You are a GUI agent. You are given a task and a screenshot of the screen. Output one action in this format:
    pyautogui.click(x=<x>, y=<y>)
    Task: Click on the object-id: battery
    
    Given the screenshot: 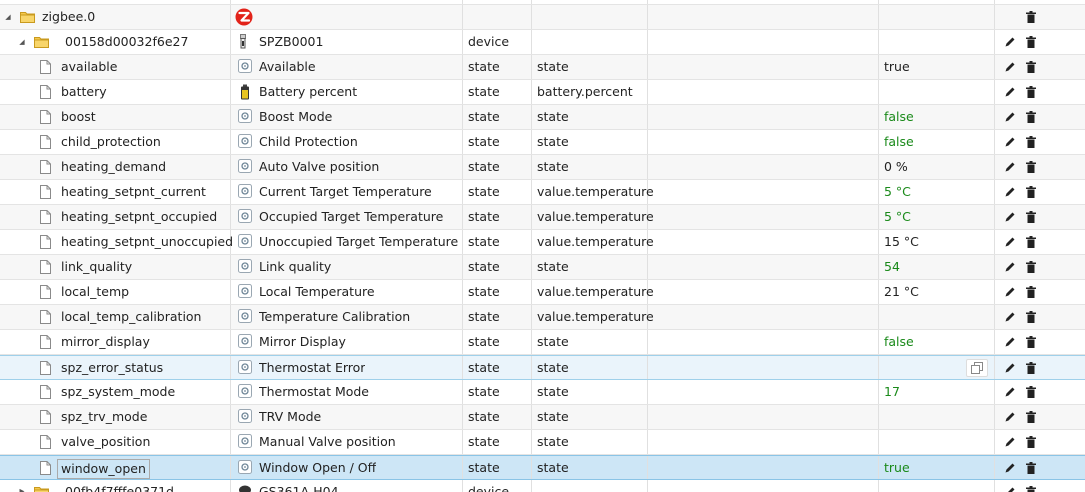 What is the action you would take?
    pyautogui.click(x=84, y=92)
    